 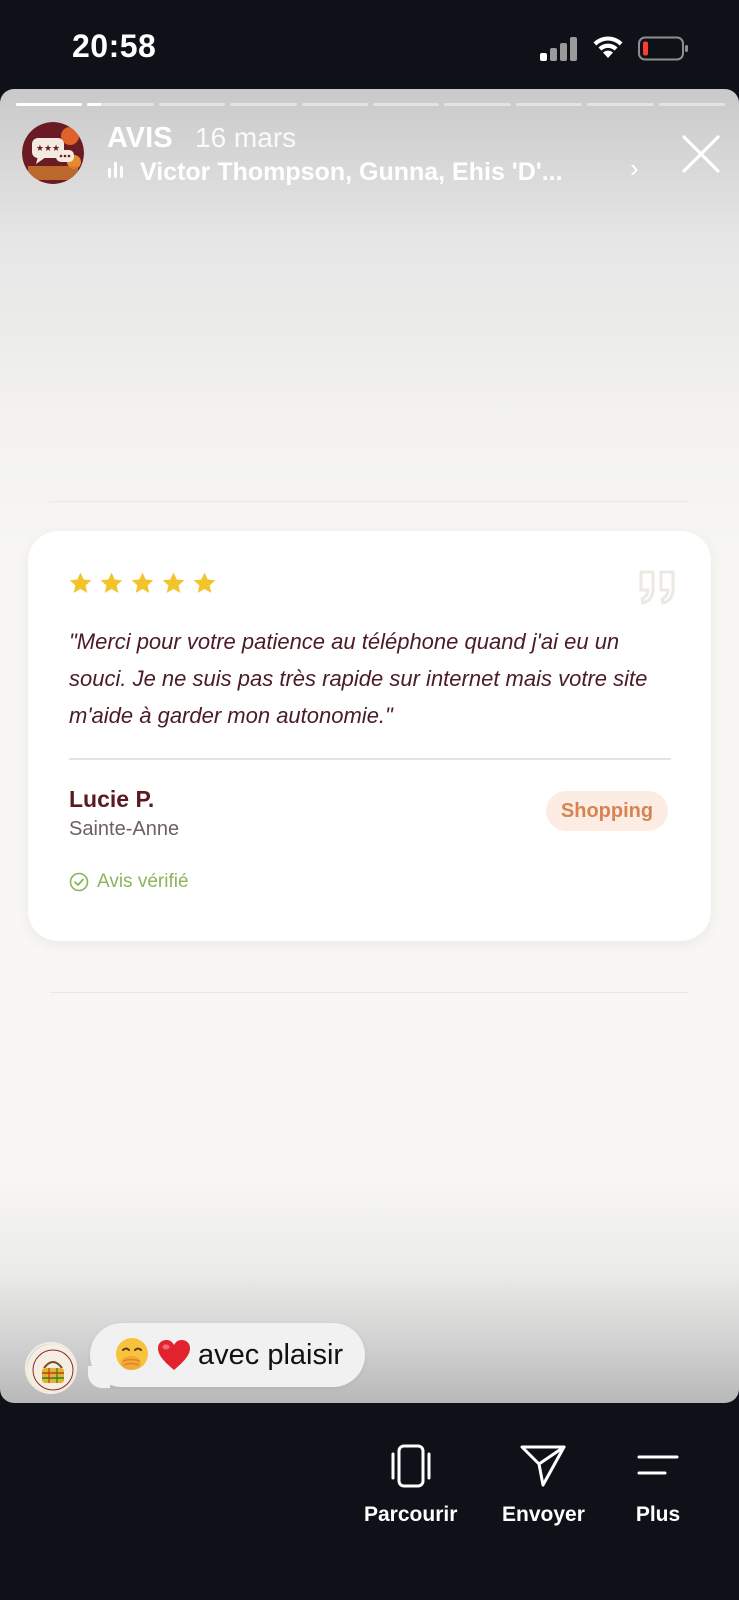 I want to click on more-label: Plus, so click(x=658, y=1514).